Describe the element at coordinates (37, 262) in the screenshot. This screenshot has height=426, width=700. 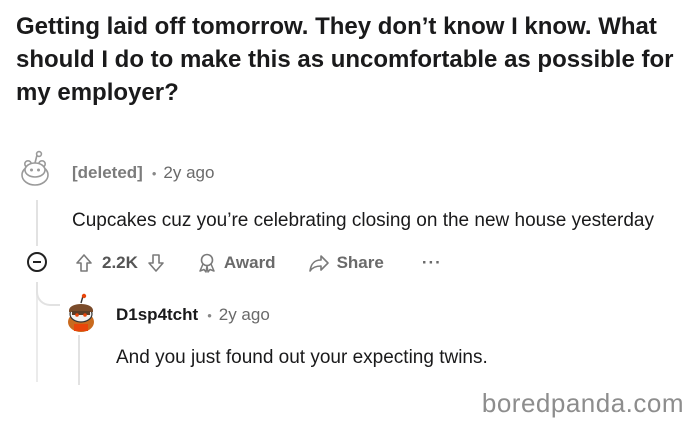
I see `collapse-thread-button` at that location.